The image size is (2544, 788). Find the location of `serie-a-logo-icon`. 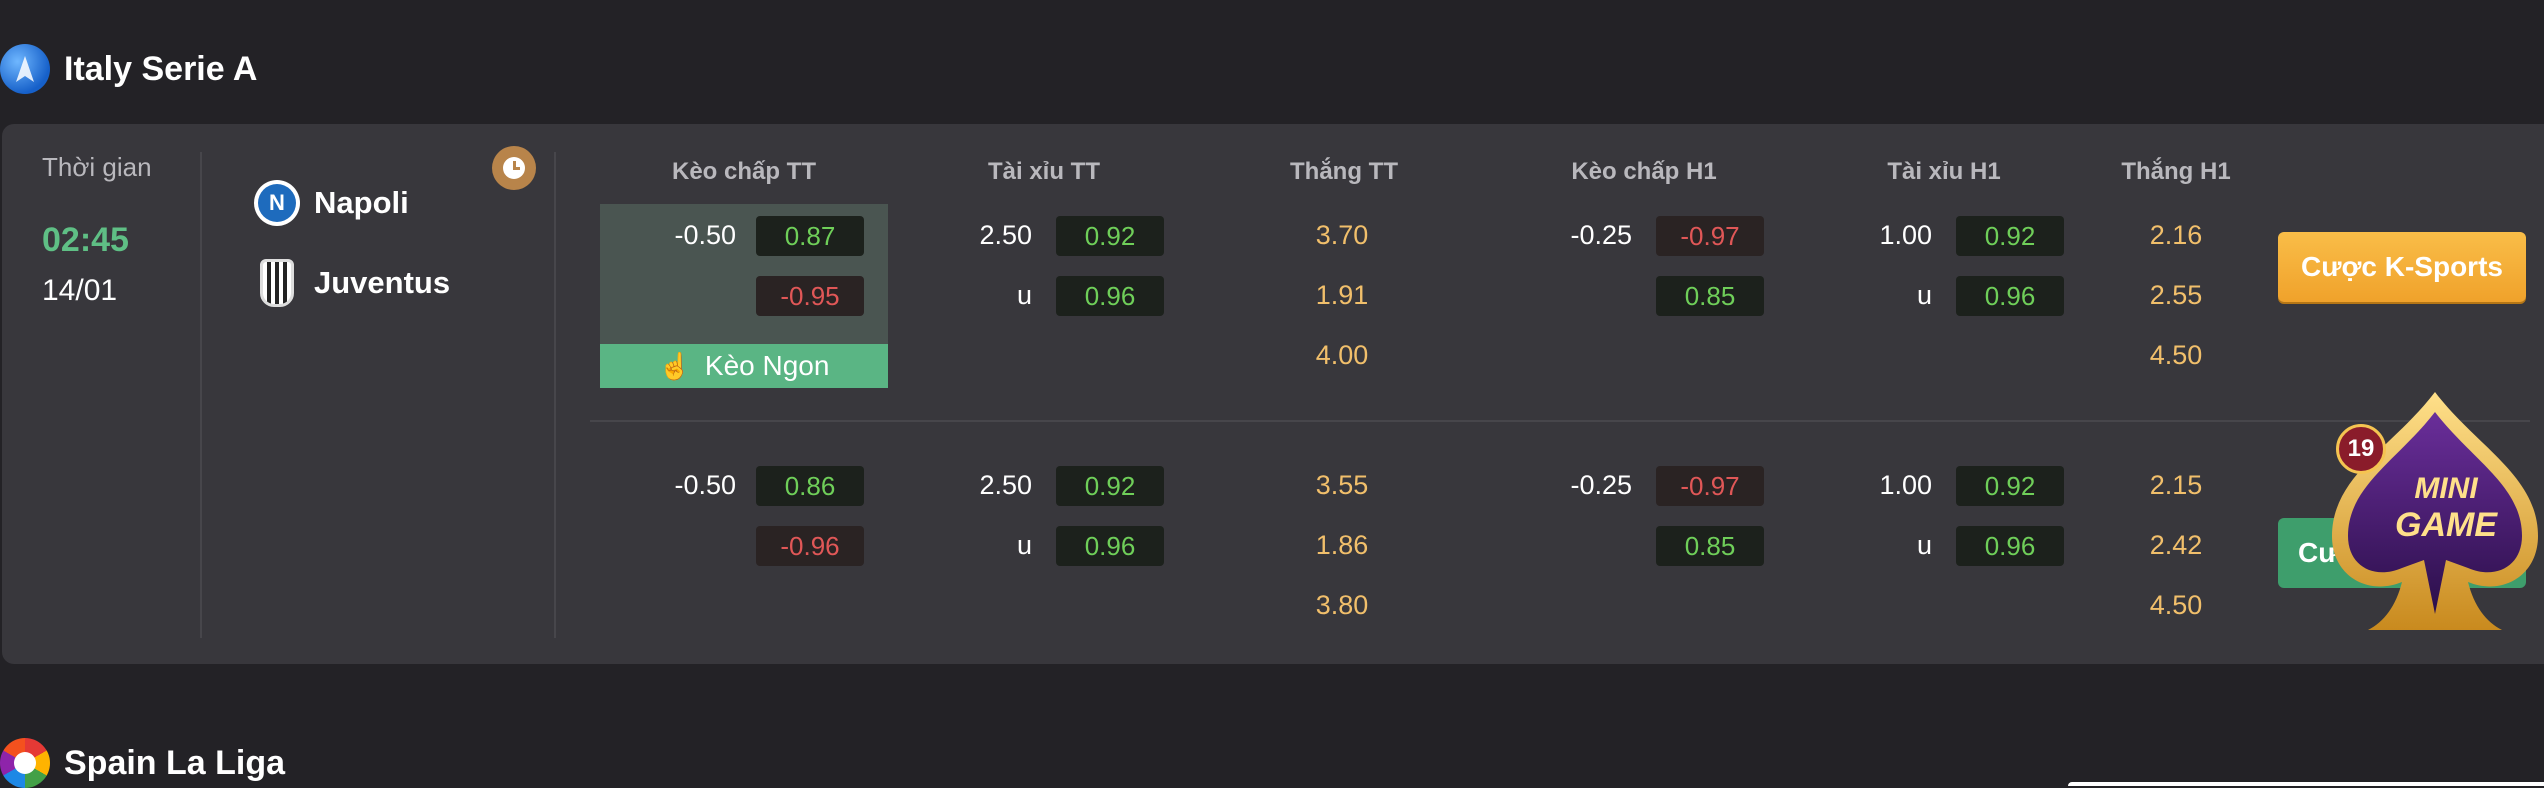

serie-a-logo-icon is located at coordinates (25, 69).